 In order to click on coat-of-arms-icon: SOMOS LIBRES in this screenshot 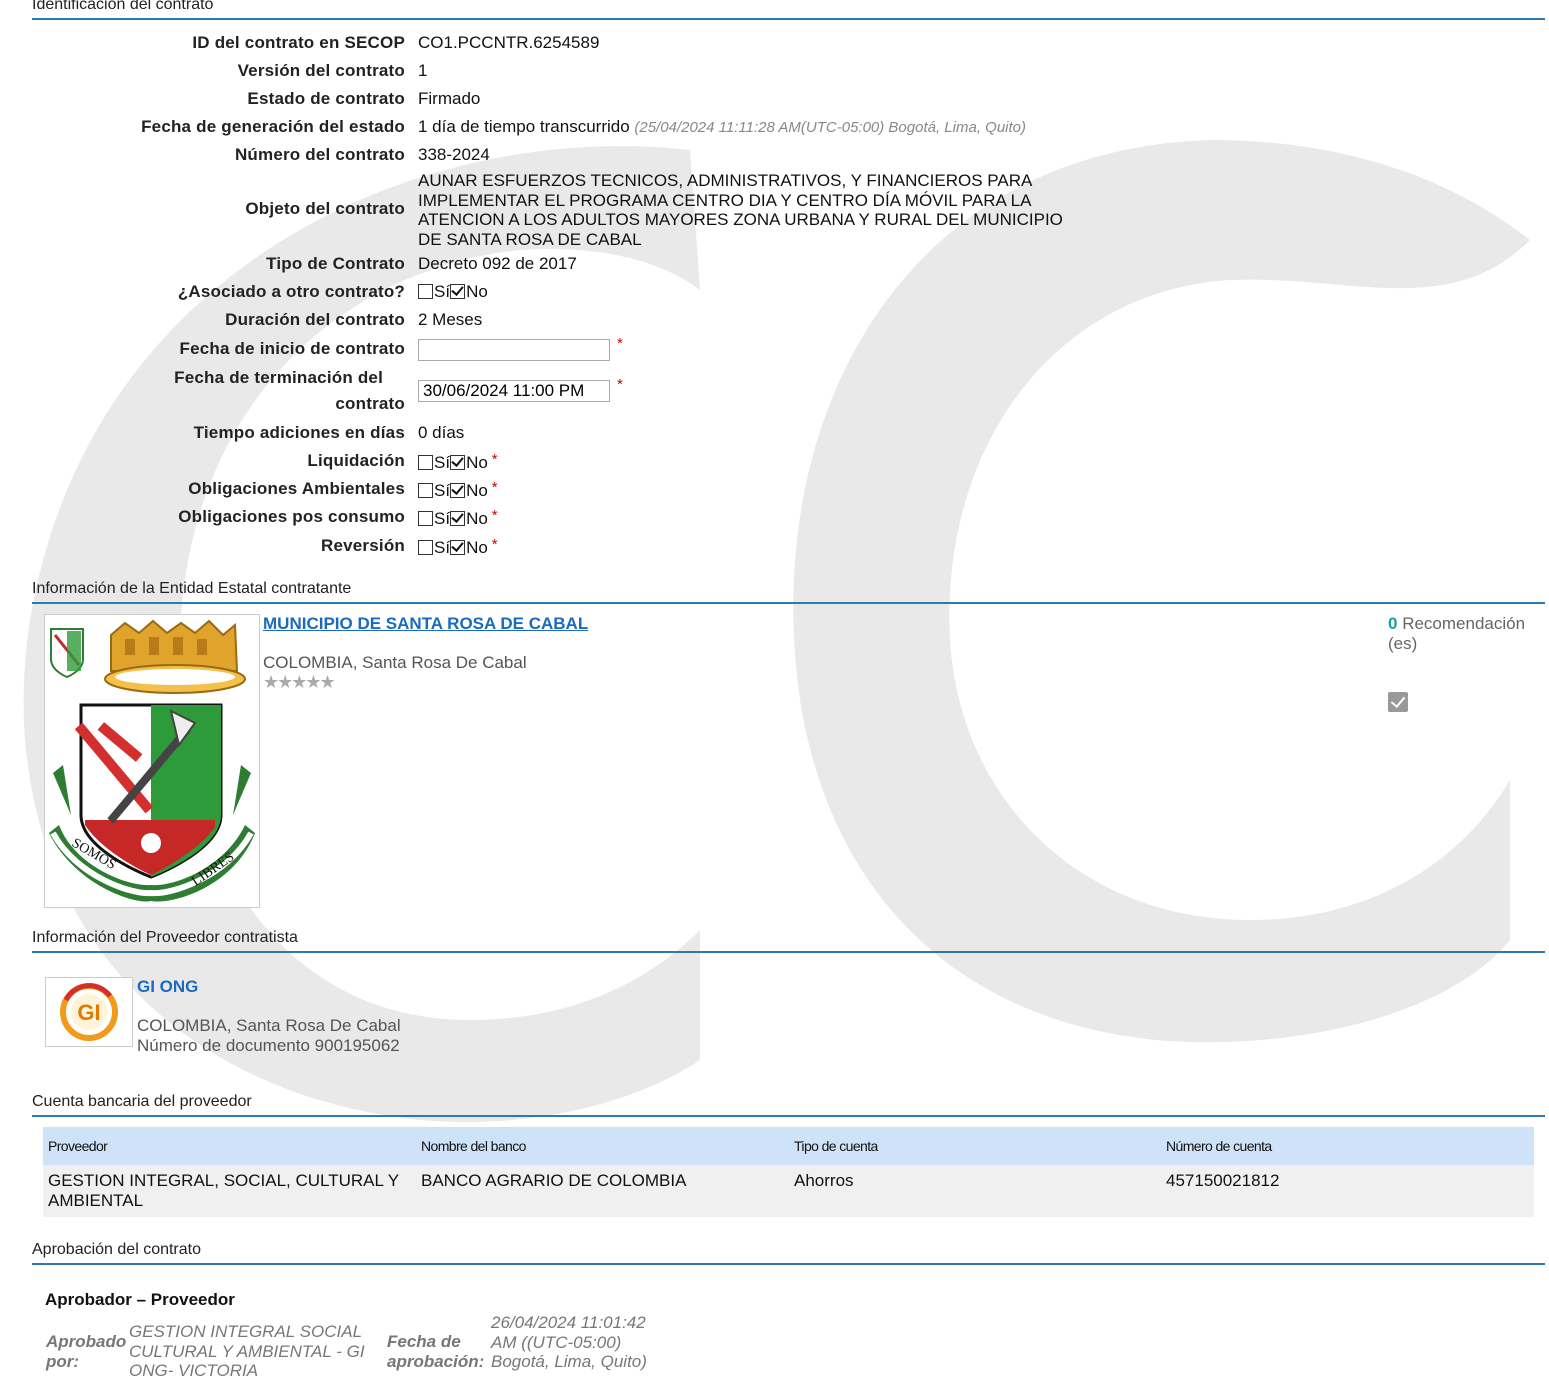, I will do `click(152, 760)`.